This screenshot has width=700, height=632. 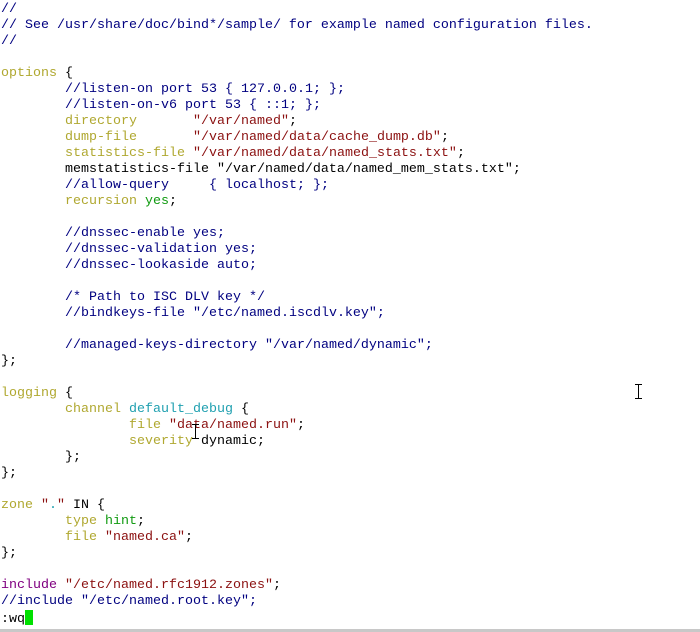 What do you see at coordinates (228, 441) in the screenshot?
I see `token-n: dynamic;` at bounding box center [228, 441].